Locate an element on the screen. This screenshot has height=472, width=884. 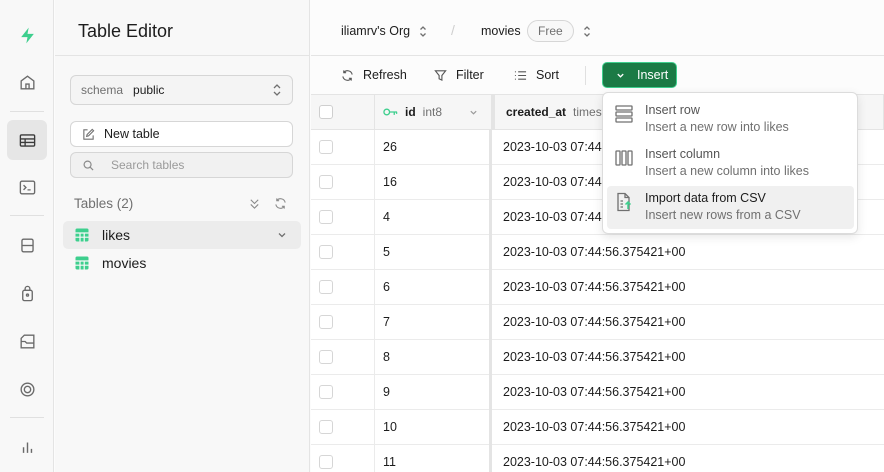
menu-item-title: Insert column is located at coordinates (683, 154).